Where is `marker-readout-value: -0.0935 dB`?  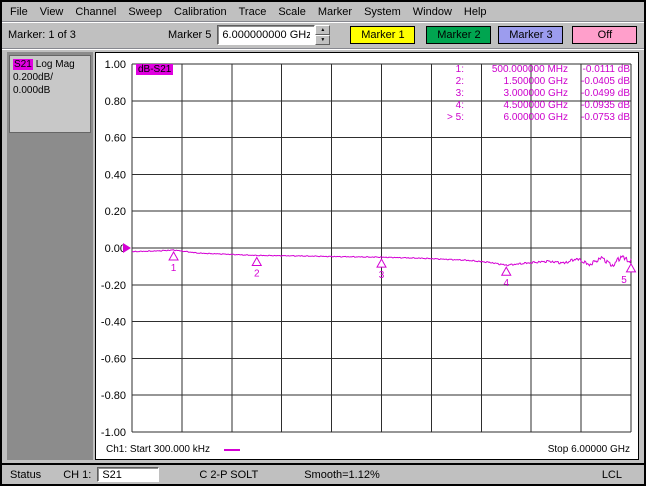
marker-readout-value: -0.0935 dB is located at coordinates (605, 105).